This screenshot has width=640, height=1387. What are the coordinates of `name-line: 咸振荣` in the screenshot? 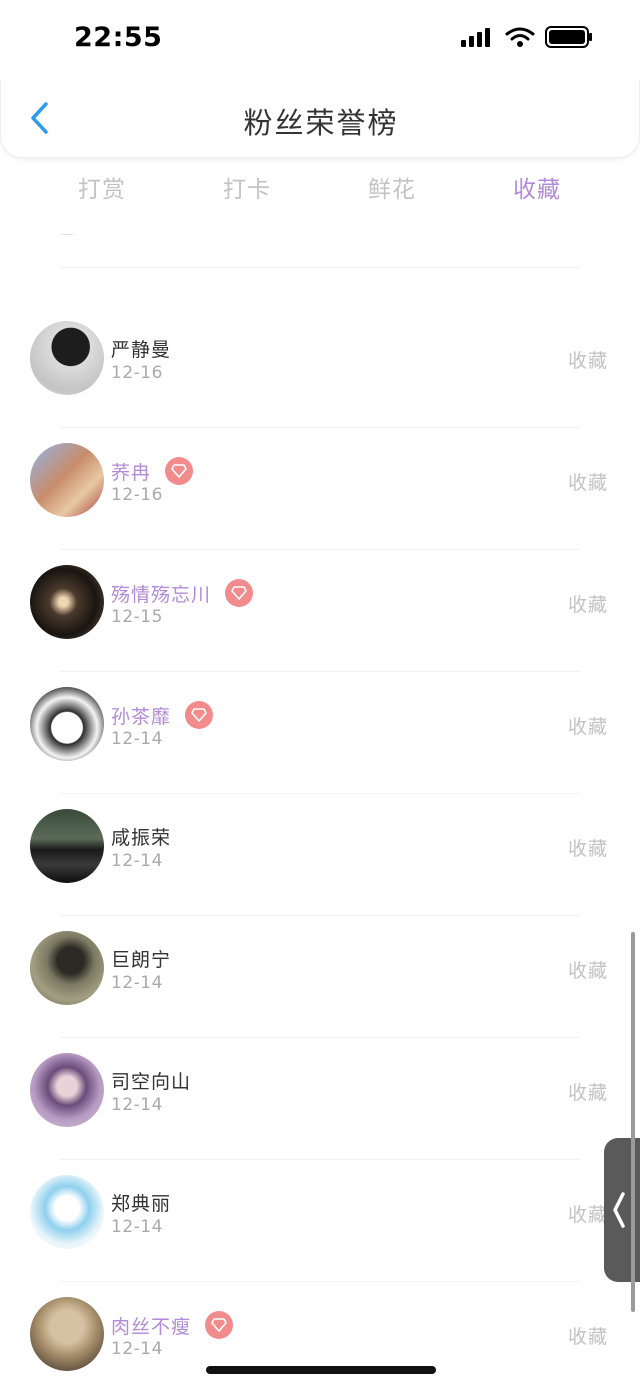 It's located at (141, 836).